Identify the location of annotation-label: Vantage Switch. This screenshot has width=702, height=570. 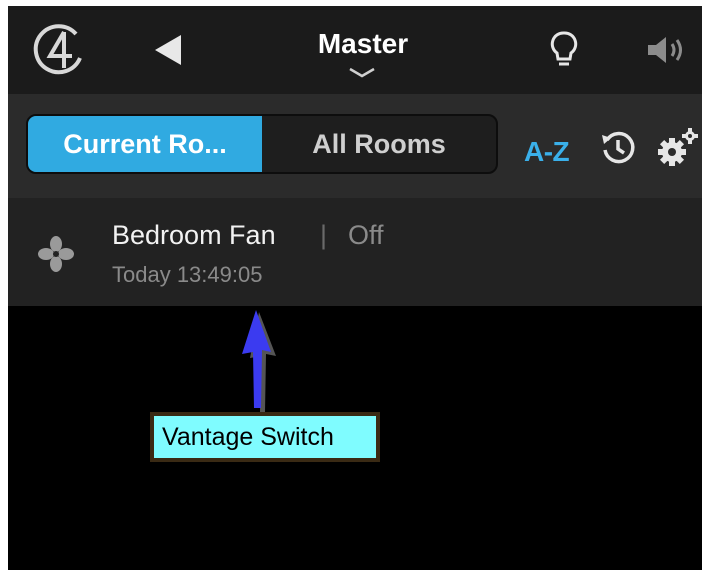
(265, 437).